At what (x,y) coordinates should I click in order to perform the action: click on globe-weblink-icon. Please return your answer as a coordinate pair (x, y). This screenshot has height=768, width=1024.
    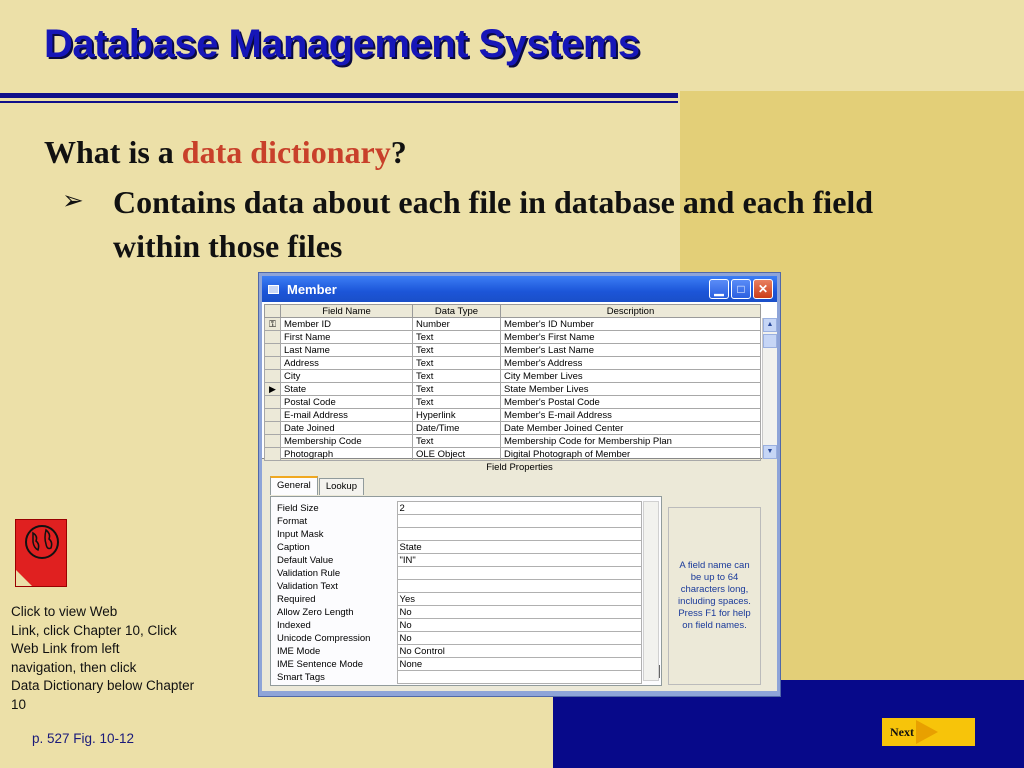
    Looking at the image, I should click on (41, 553).